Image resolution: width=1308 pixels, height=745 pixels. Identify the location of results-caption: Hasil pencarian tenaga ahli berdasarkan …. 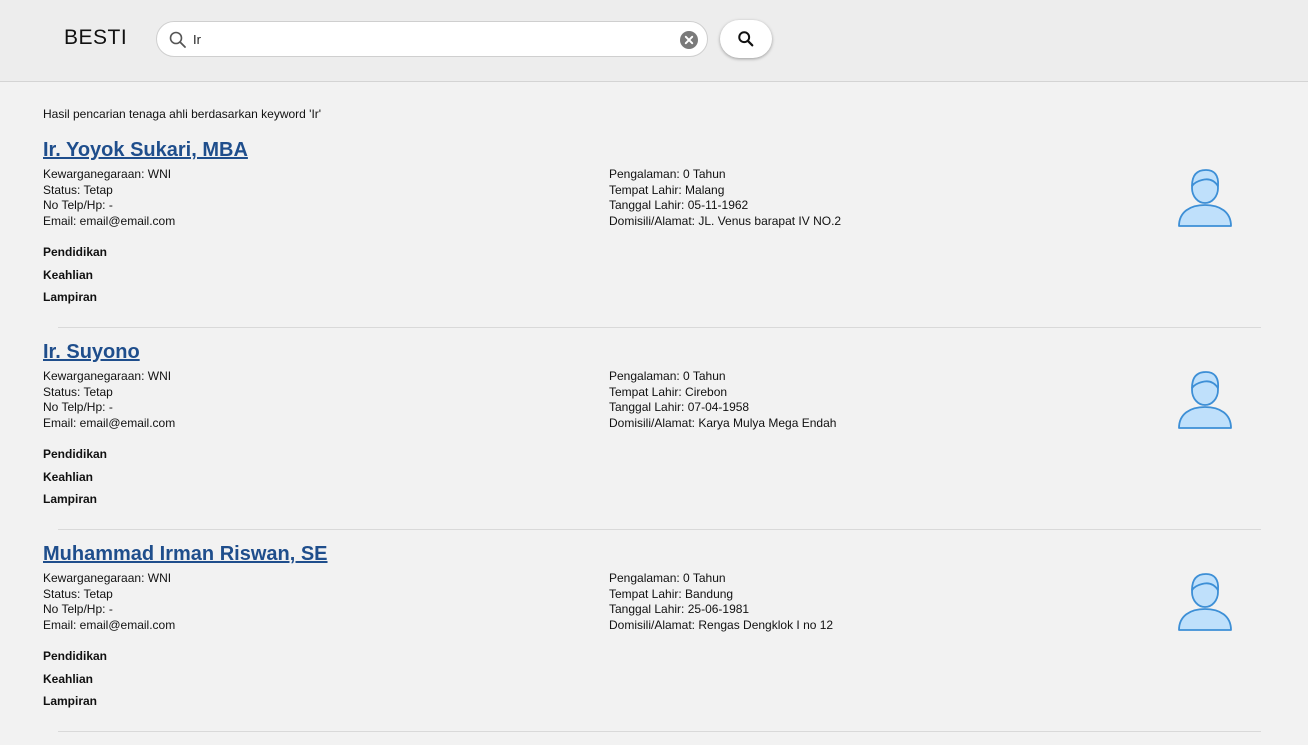
(182, 114).